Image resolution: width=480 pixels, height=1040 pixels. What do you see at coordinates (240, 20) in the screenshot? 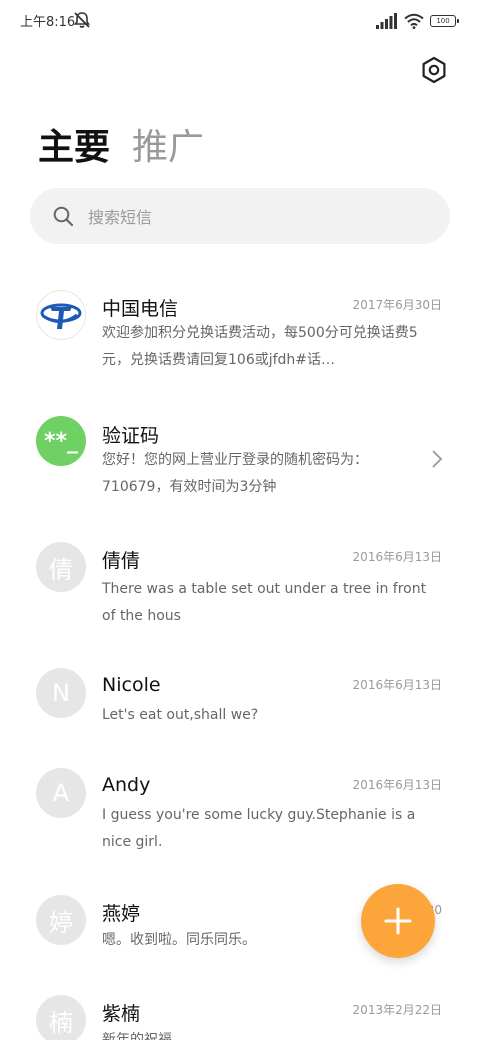
I see `status-bar: 上午8:16 100` at bounding box center [240, 20].